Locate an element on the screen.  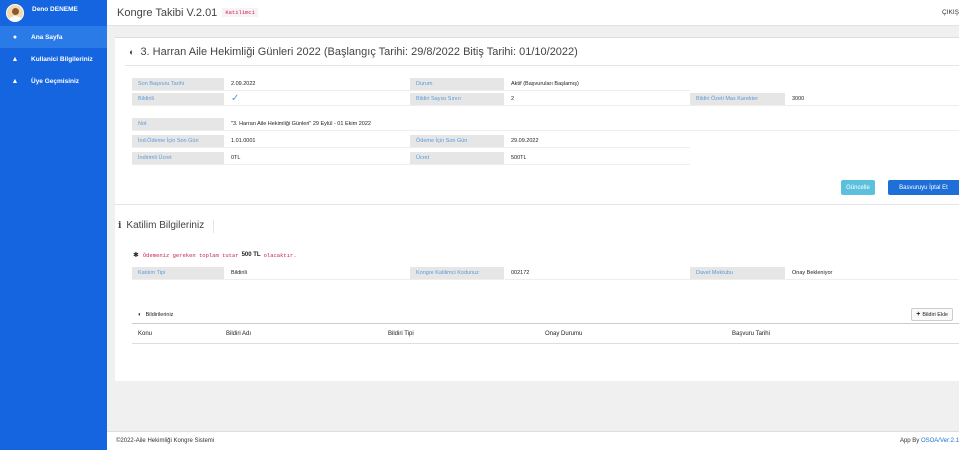
add-paper-button: + Bildiri Ekle is located at coordinates (932, 314).